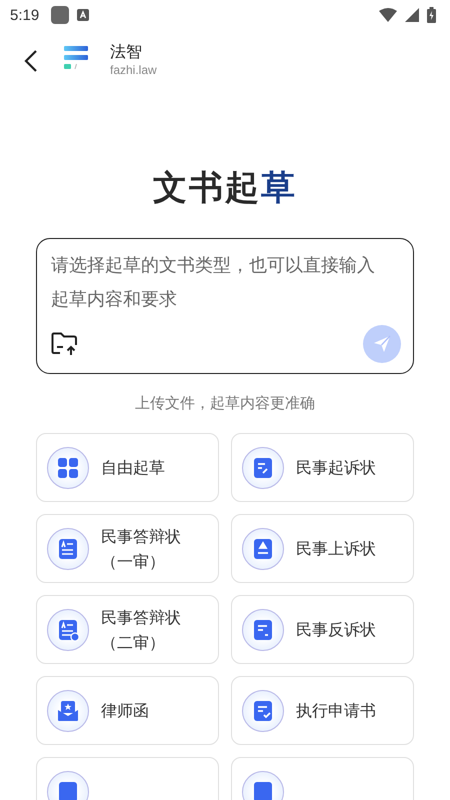 The image size is (450, 800). Describe the element at coordinates (65, 344) in the screenshot. I see `folder-upload-icon` at that location.